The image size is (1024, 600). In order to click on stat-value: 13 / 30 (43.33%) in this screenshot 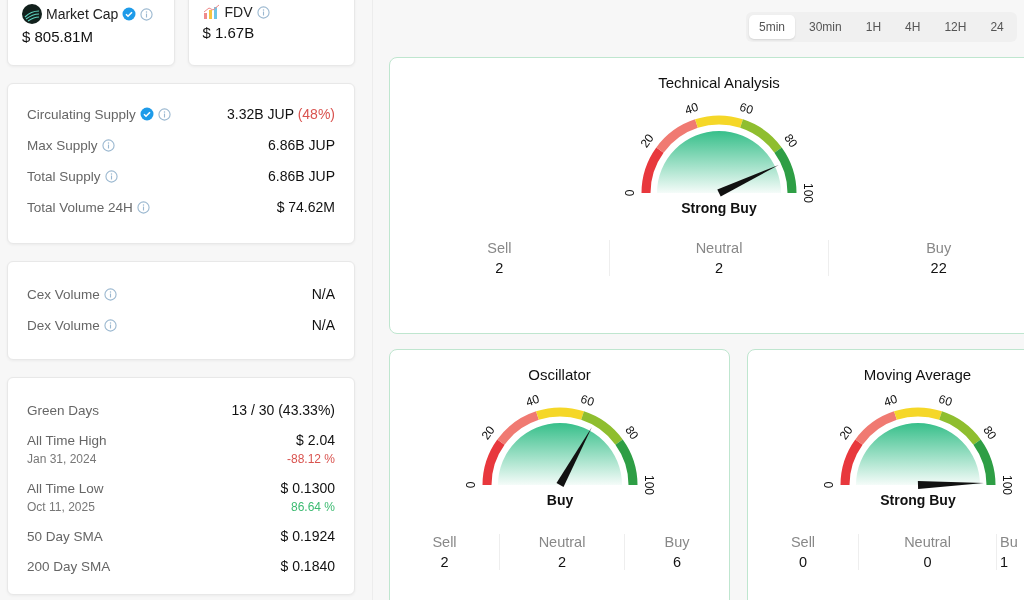, I will do `click(283, 410)`.